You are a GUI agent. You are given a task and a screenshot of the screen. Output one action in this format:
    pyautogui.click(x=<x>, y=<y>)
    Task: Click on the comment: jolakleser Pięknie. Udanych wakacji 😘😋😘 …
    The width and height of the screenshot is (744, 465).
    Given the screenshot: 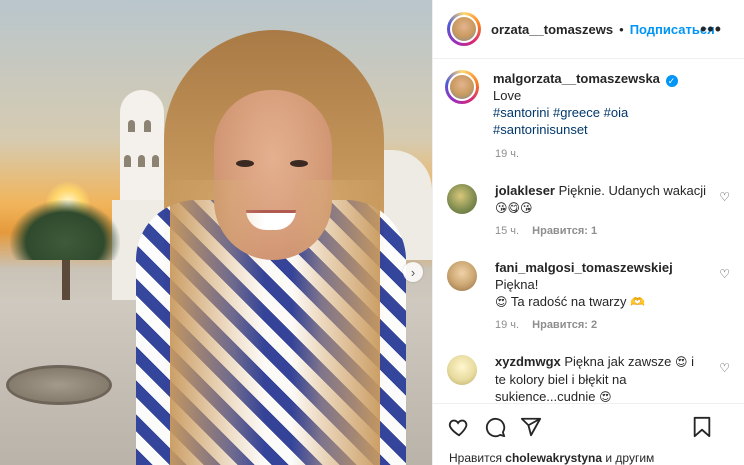 What is the action you would take?
    pyautogui.click(x=588, y=199)
    